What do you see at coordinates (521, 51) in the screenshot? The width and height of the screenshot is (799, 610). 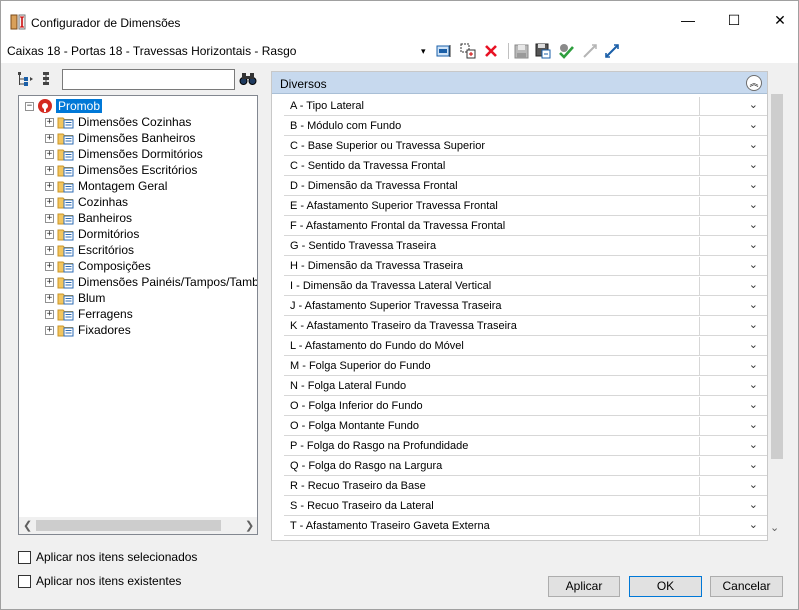 I see `save-icon` at bounding box center [521, 51].